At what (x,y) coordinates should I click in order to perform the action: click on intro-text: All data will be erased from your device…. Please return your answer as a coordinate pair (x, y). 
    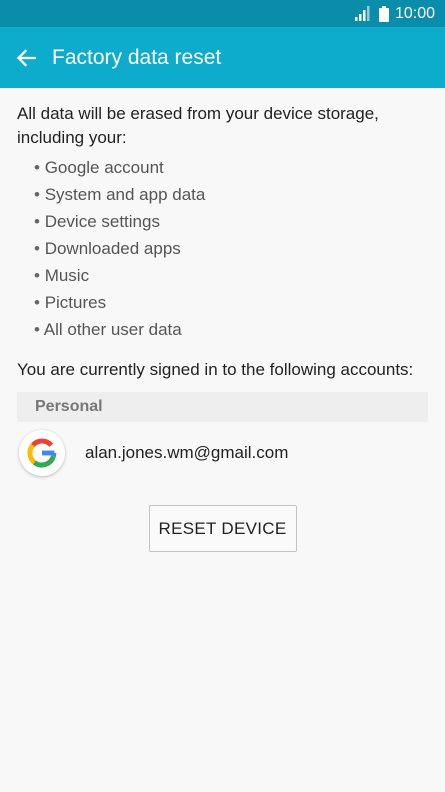
    Looking at the image, I should click on (198, 125).